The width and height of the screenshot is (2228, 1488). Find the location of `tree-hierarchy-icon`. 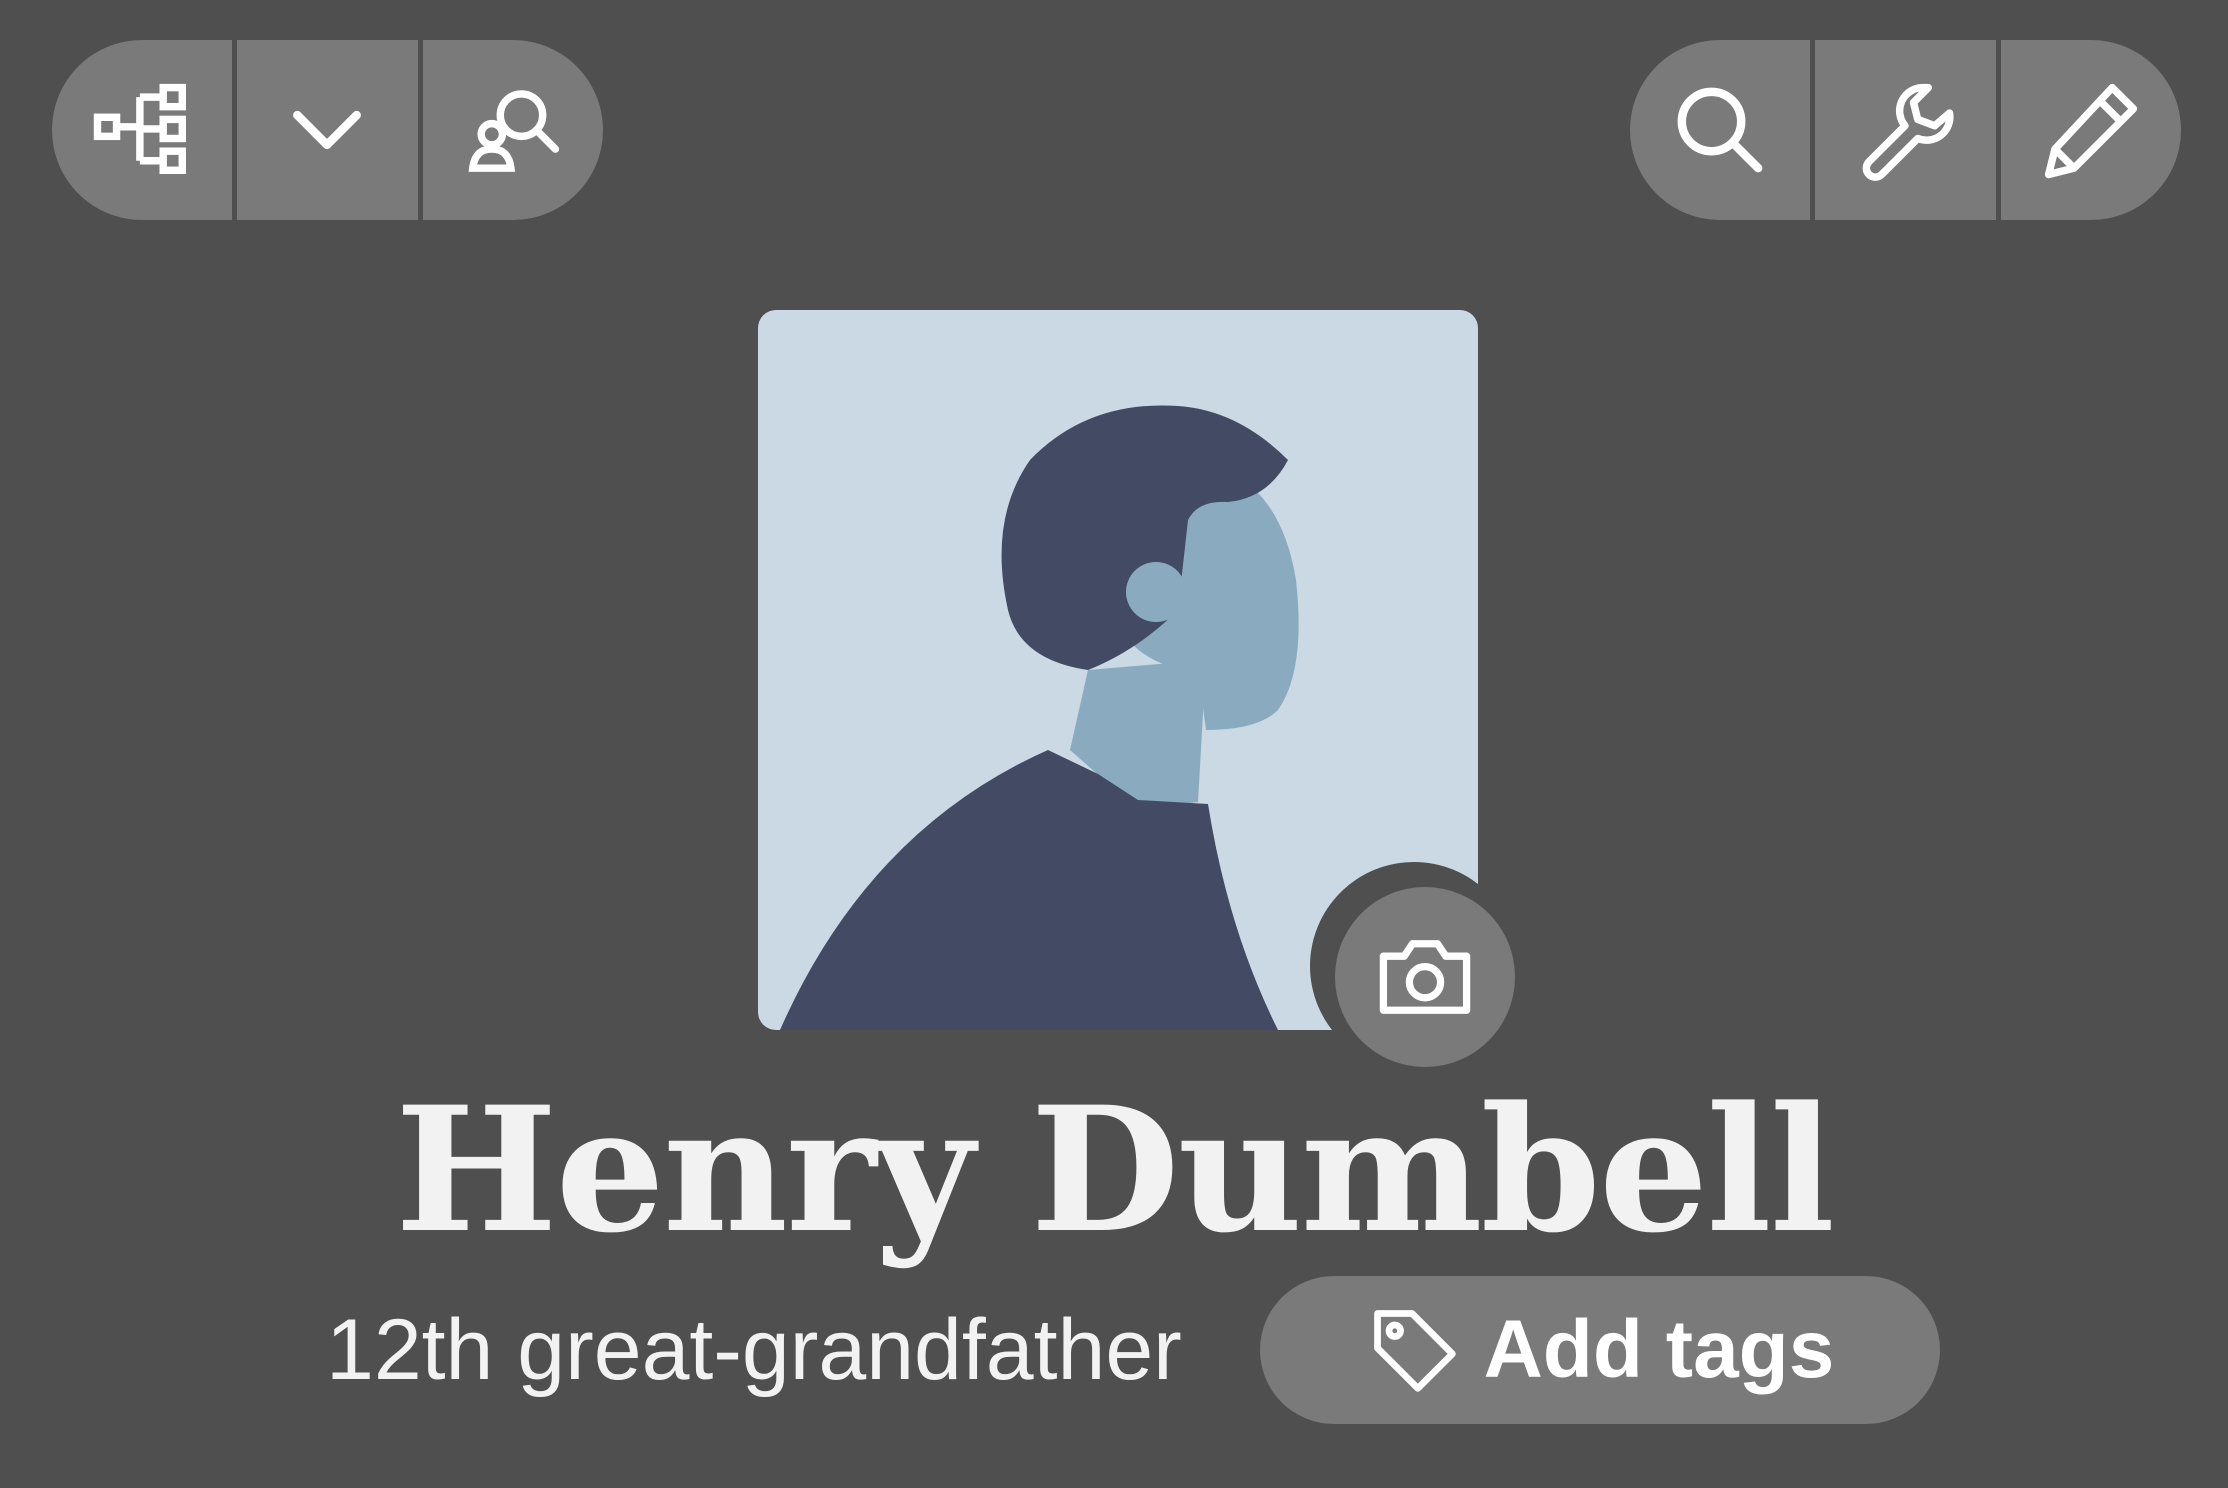

tree-hierarchy-icon is located at coordinates (140, 128).